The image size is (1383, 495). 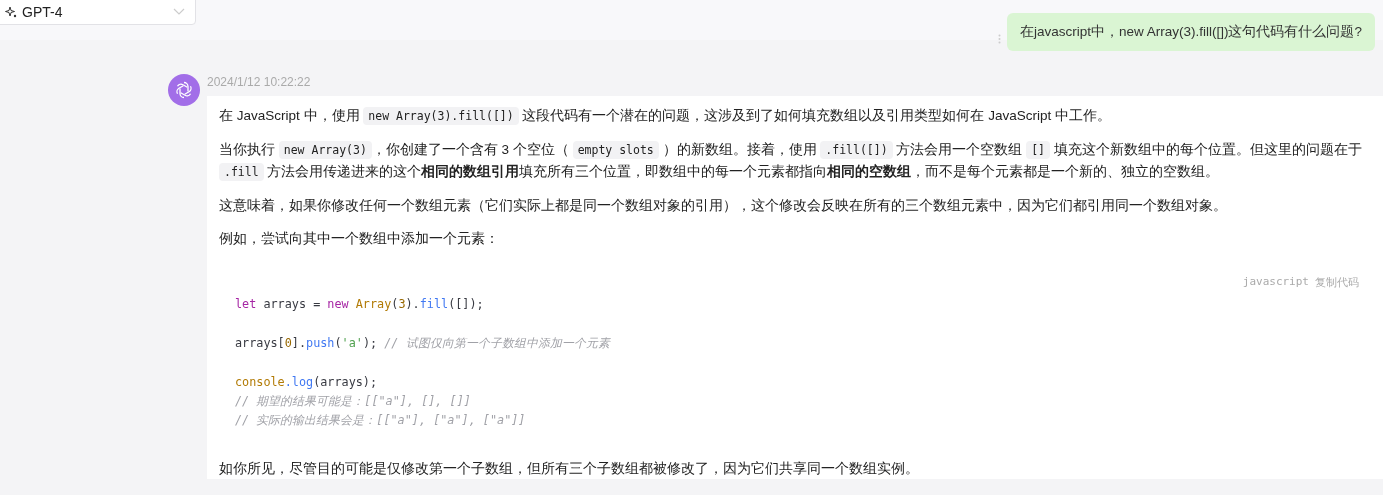 What do you see at coordinates (1275, 282) in the screenshot?
I see `language-label: javascript` at bounding box center [1275, 282].